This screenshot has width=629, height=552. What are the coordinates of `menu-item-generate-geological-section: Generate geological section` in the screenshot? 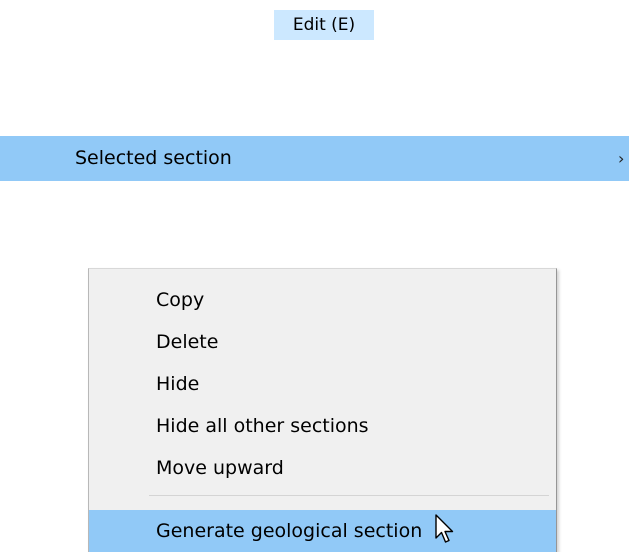 It's located at (322, 531).